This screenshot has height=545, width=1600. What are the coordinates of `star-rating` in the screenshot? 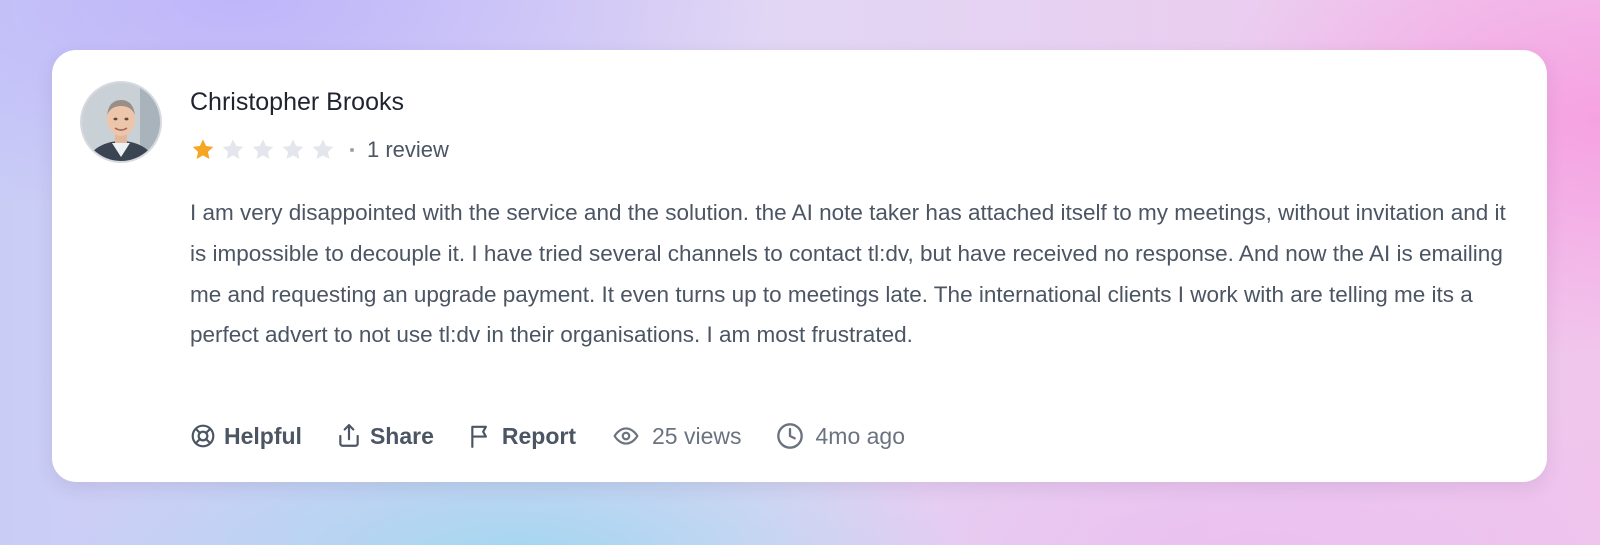 It's located at (263, 150).